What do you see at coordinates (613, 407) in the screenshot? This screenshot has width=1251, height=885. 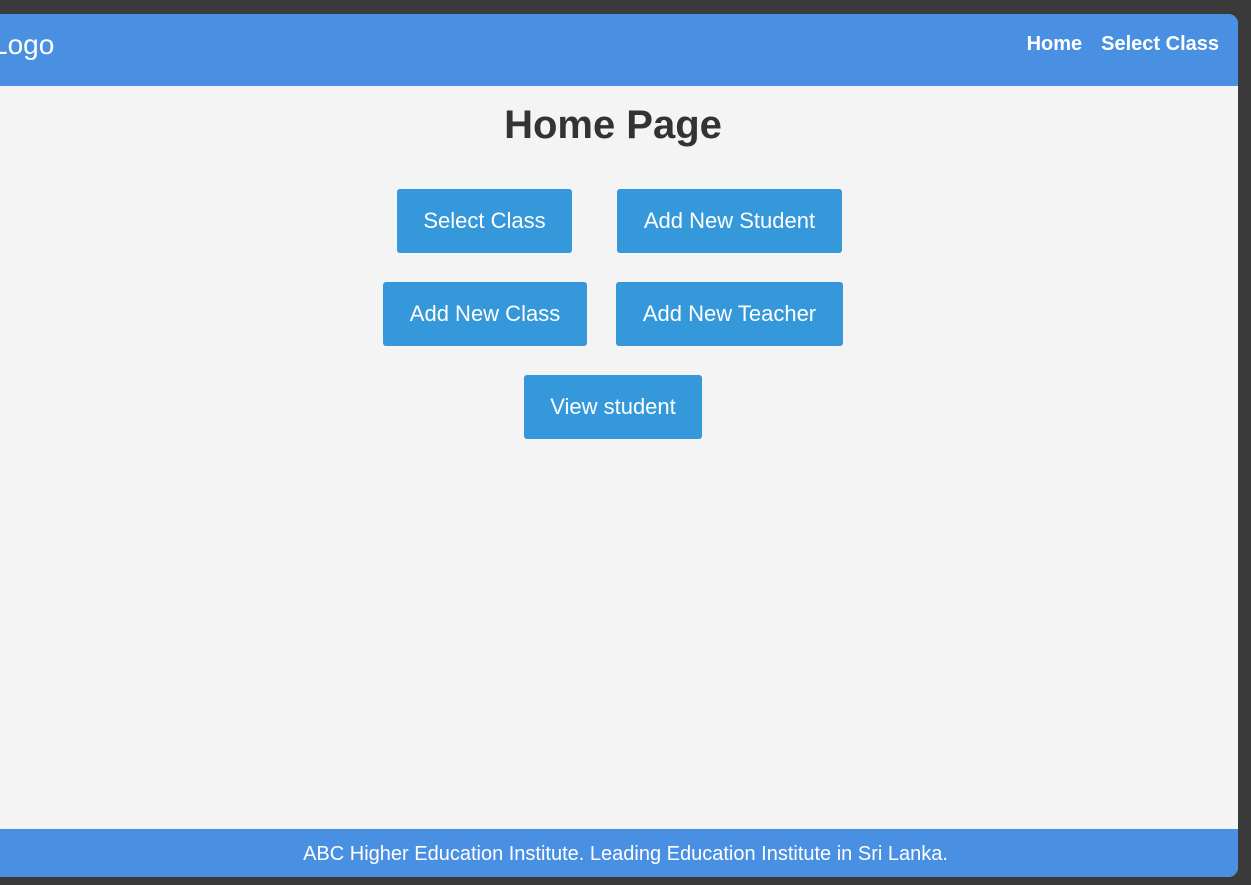 I see `view-student-button: View student` at bounding box center [613, 407].